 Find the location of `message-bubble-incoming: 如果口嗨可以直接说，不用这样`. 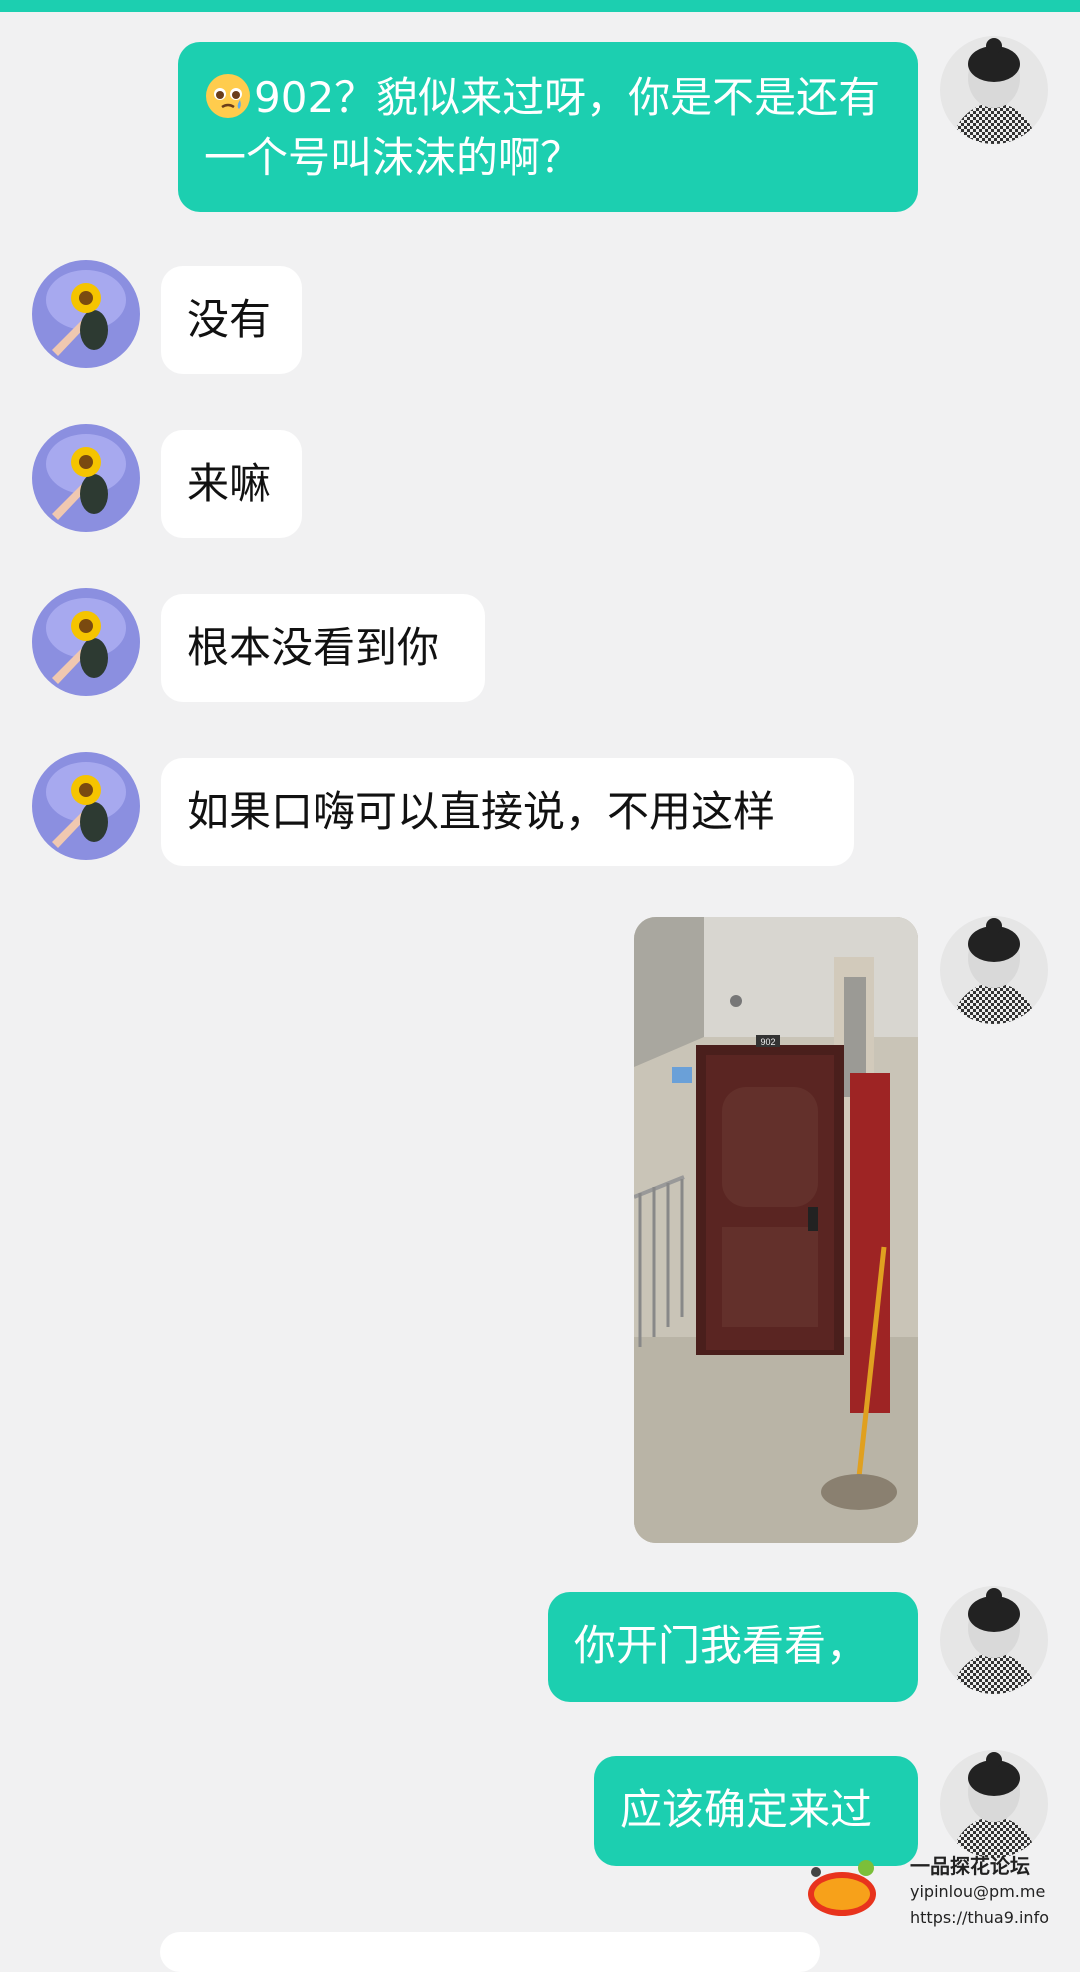

message-bubble-incoming: 如果口嗨可以直接说，不用这样 is located at coordinates (507, 812).